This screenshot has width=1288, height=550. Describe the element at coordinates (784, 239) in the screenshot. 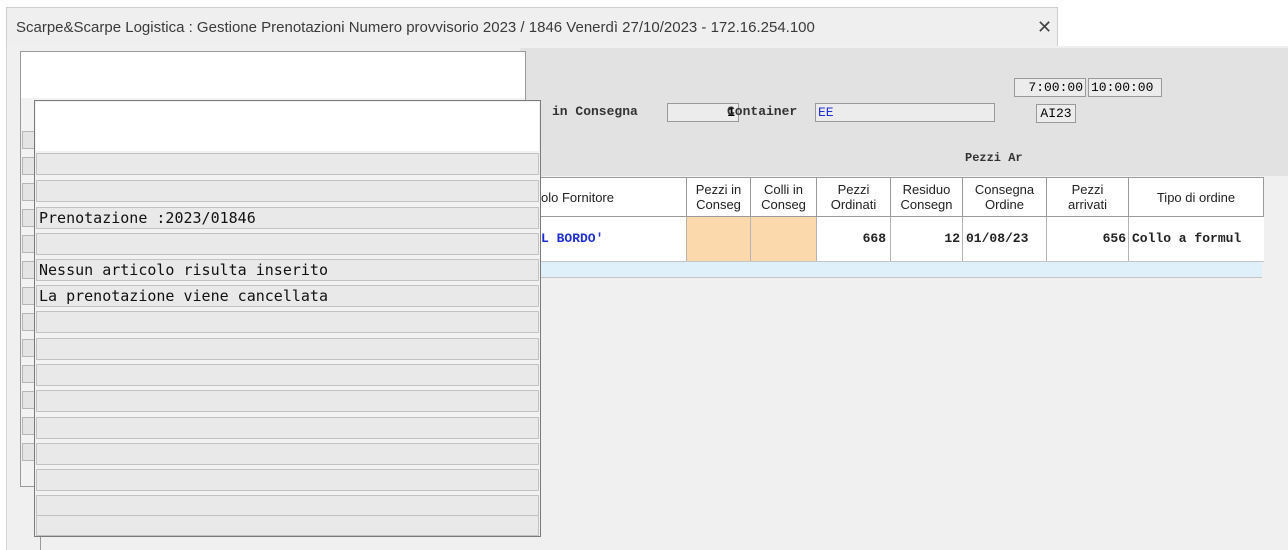

I see `cell-colli-in-consegna` at that location.